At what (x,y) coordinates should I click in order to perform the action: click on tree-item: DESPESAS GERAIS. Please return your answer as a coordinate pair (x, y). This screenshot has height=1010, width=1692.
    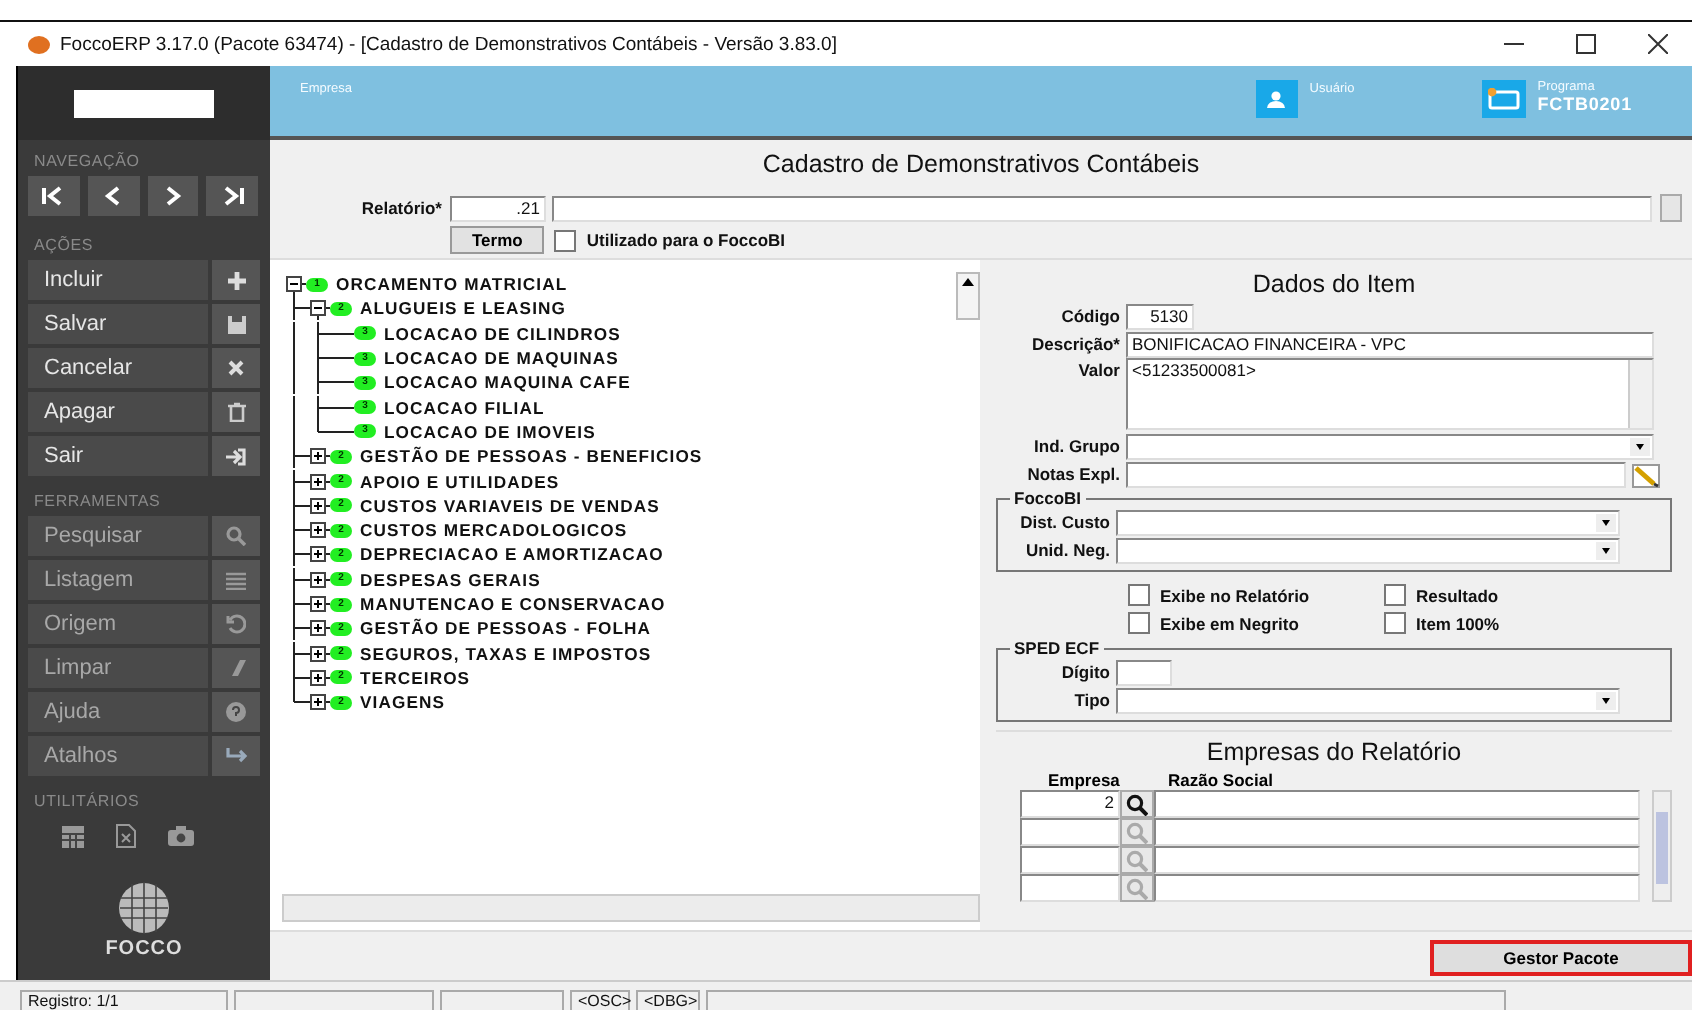
    Looking at the image, I should click on (450, 579).